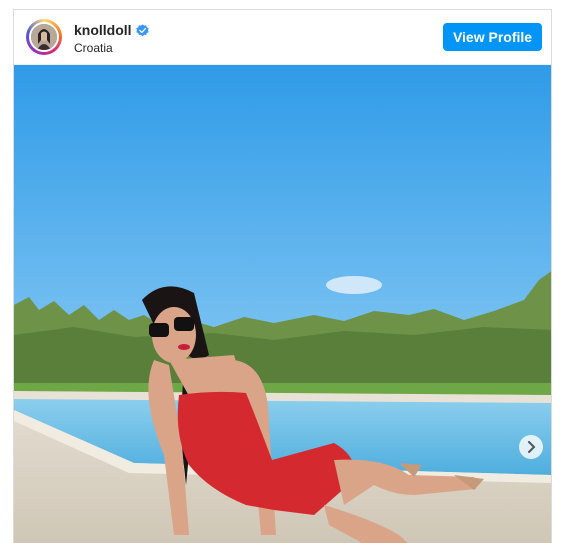  Describe the element at coordinates (492, 37) in the screenshot. I see `view-profile-button: View Profile` at that location.